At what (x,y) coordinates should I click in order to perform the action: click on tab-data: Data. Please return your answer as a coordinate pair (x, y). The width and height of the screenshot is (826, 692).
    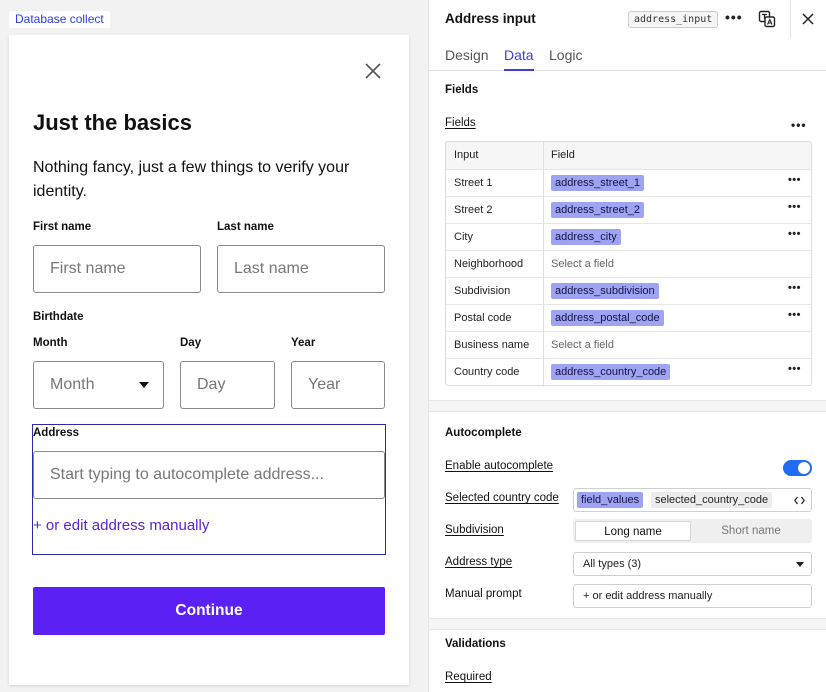
    Looking at the image, I should click on (519, 55).